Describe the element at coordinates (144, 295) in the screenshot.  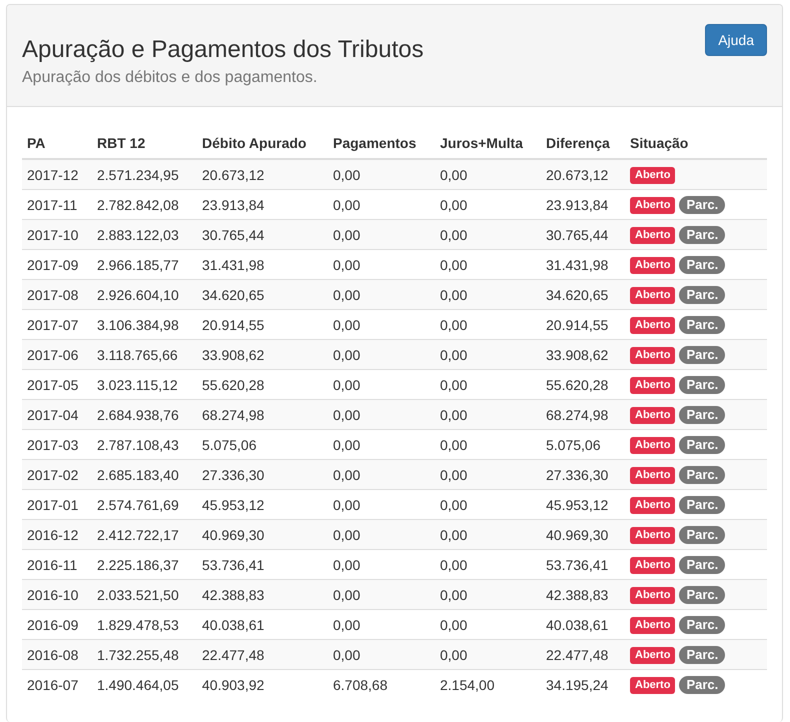
I see `table-cell: 2.926.604,10` at that location.